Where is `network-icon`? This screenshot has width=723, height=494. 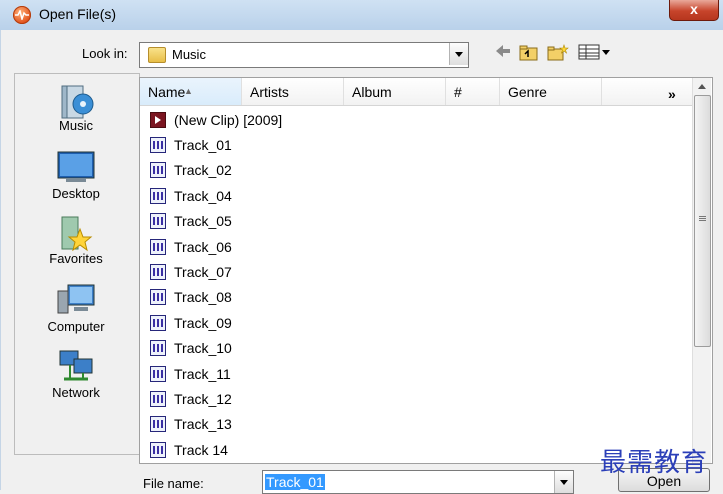 network-icon is located at coordinates (76, 366).